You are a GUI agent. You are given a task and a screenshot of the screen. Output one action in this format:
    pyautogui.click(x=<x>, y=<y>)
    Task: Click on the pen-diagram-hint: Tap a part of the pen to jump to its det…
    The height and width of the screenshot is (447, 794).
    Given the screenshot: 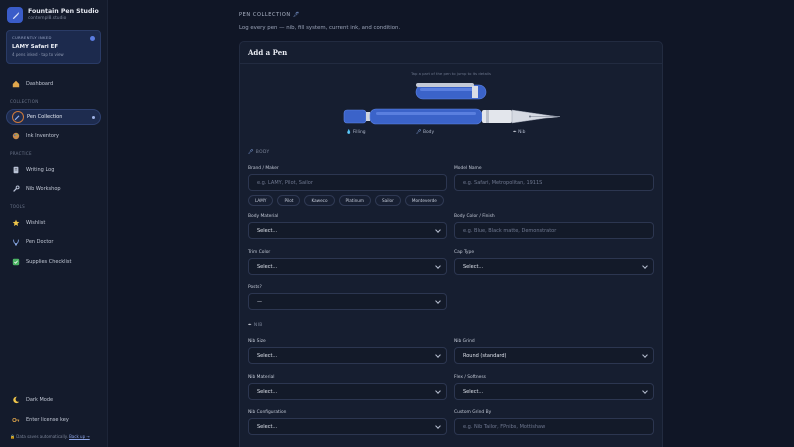 What is the action you would take?
    pyautogui.click(x=451, y=73)
    